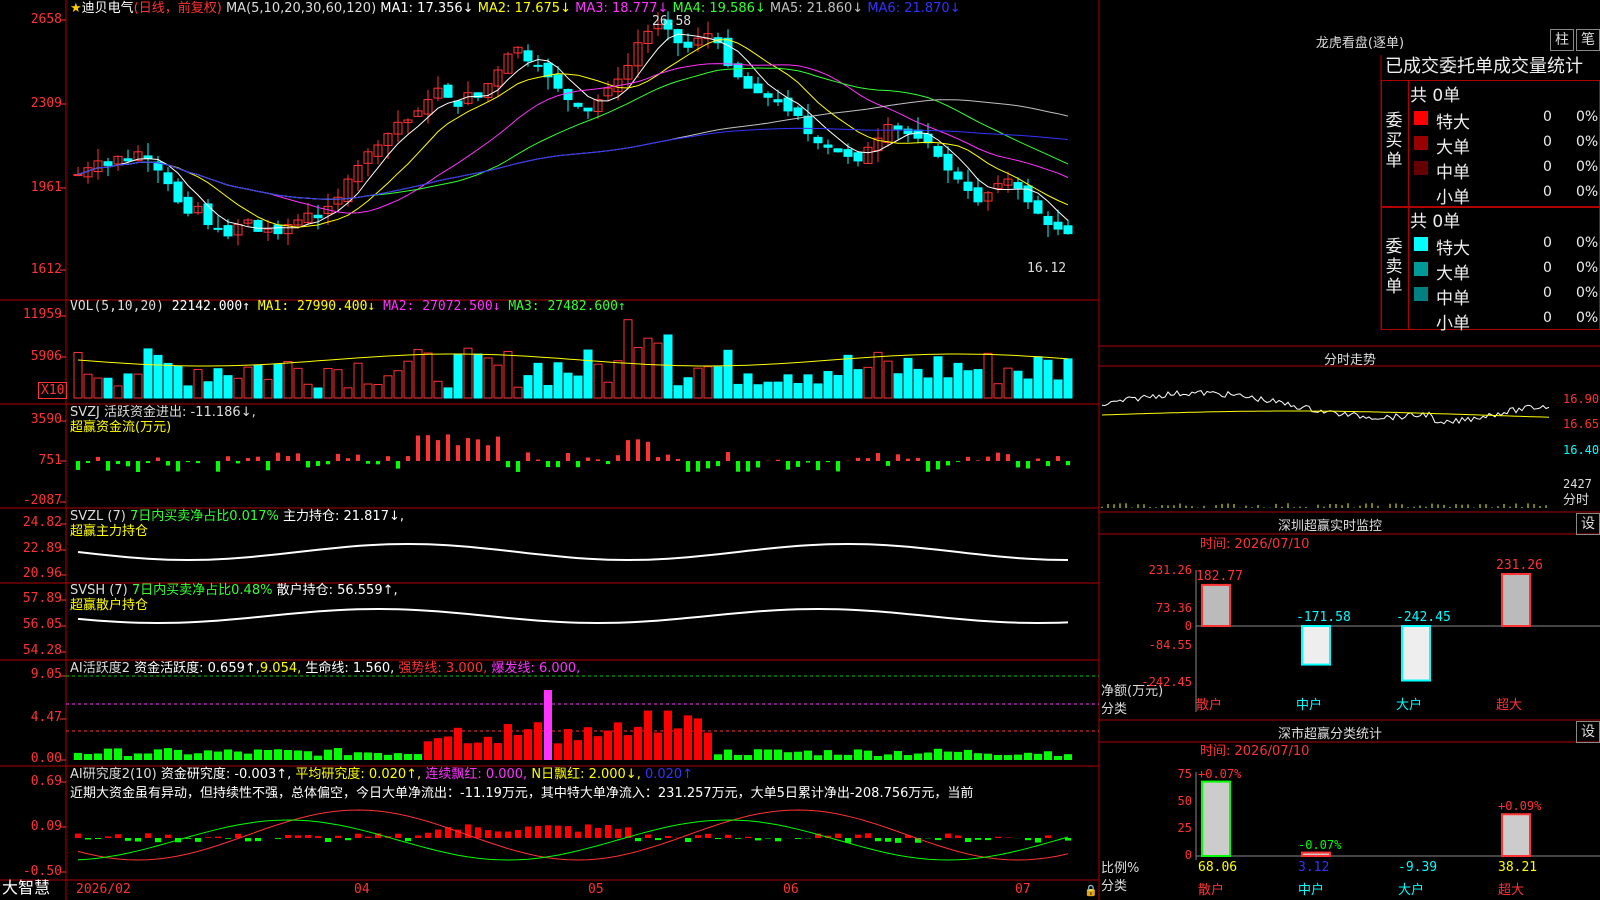 The image size is (1600, 900). What do you see at coordinates (1091, 890) in the screenshot?
I see `lock-icon: 🔒` at bounding box center [1091, 890].